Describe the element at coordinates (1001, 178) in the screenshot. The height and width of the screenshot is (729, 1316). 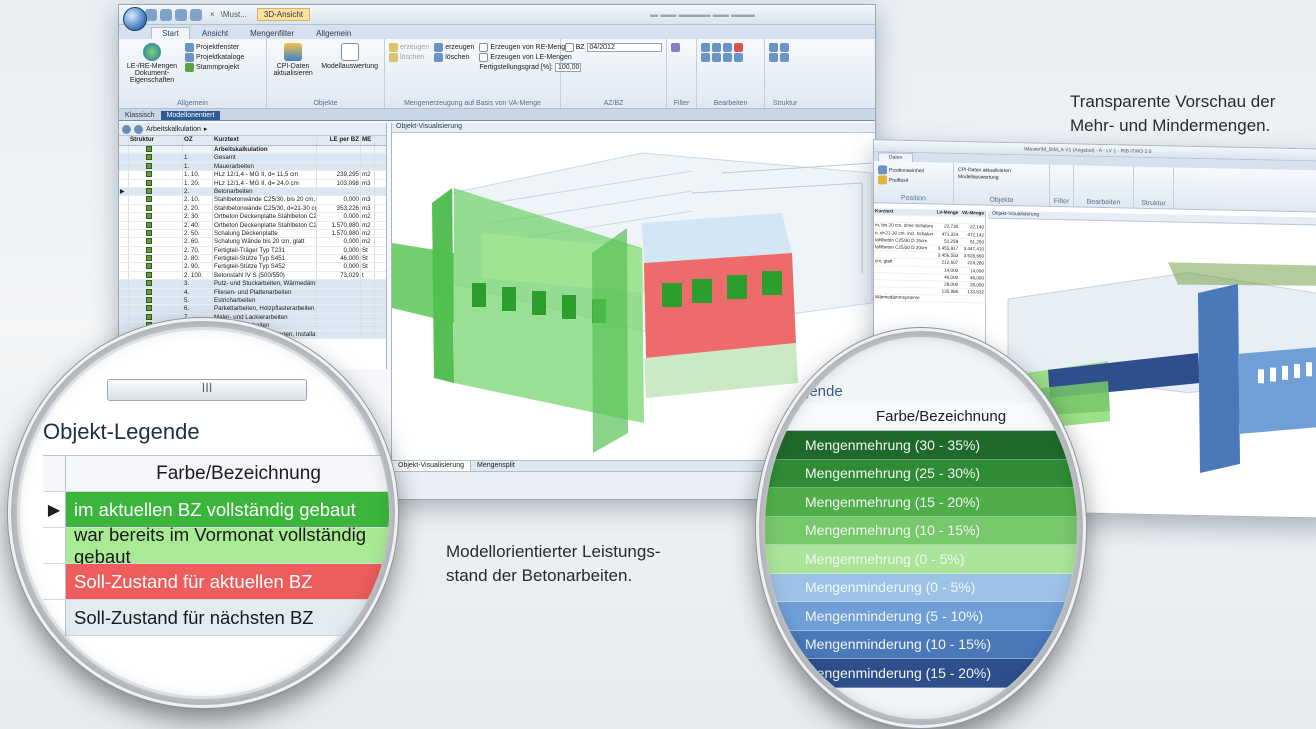
I see `modellauswertung-button-2: Modellauswertung` at that location.